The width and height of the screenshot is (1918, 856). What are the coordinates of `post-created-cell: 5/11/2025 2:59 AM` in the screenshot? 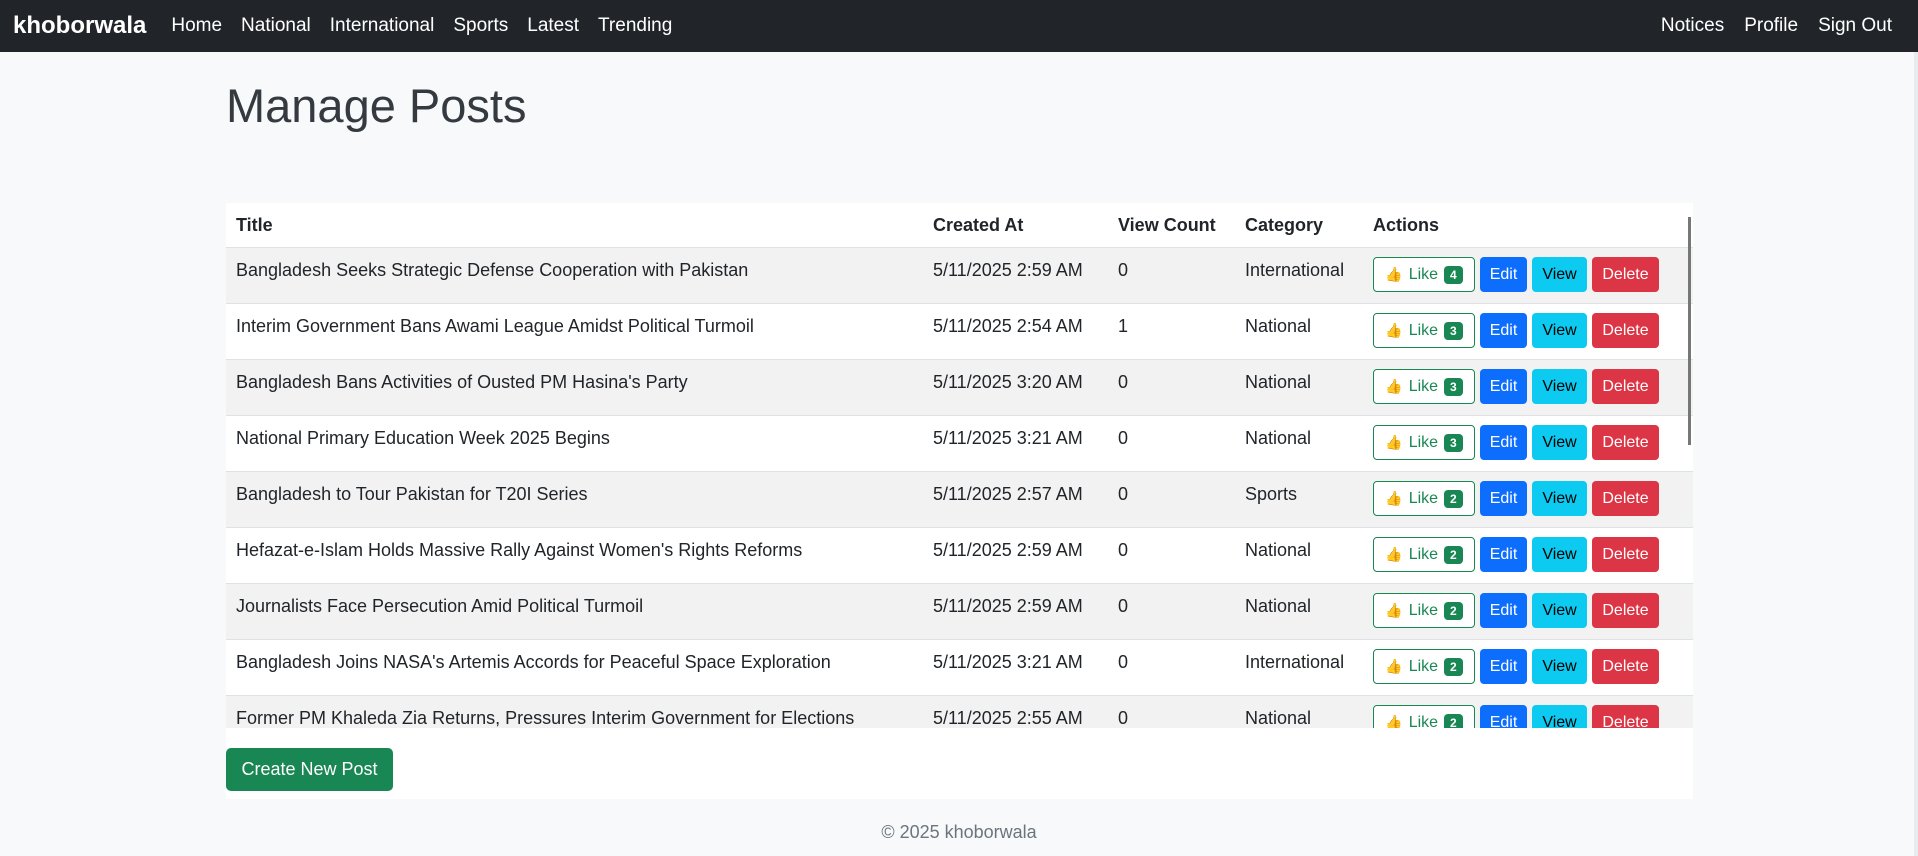 It's located at (1015, 555).